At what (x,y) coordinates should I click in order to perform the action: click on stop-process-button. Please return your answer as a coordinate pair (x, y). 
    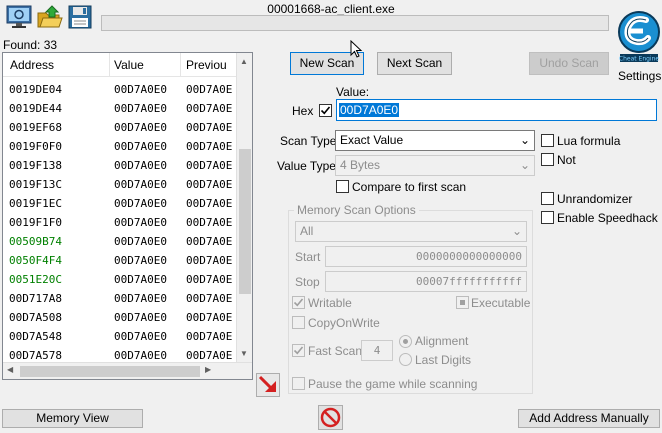
    Looking at the image, I should click on (330, 417).